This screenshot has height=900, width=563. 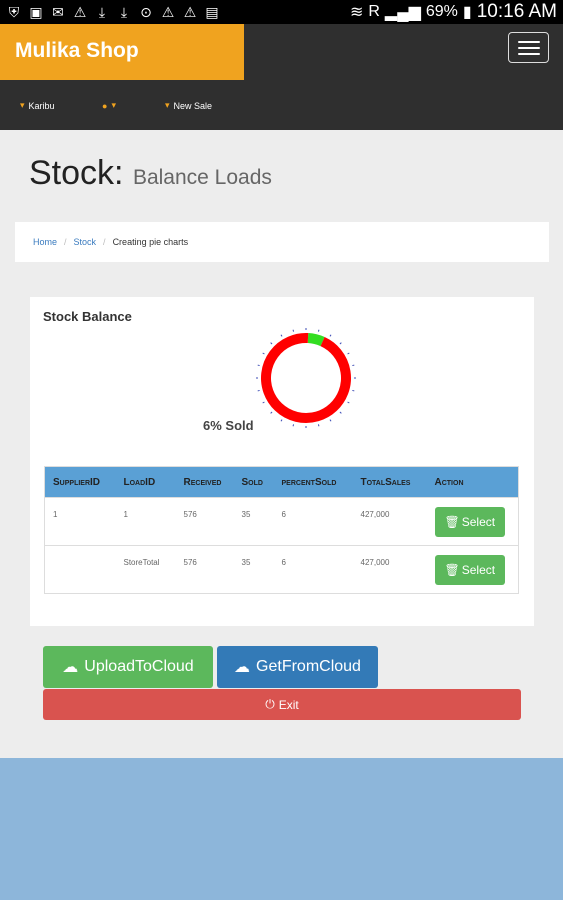 I want to click on table-row: 1 1 576 35 6 427,000 🗑 Select, so click(x=281, y=521).